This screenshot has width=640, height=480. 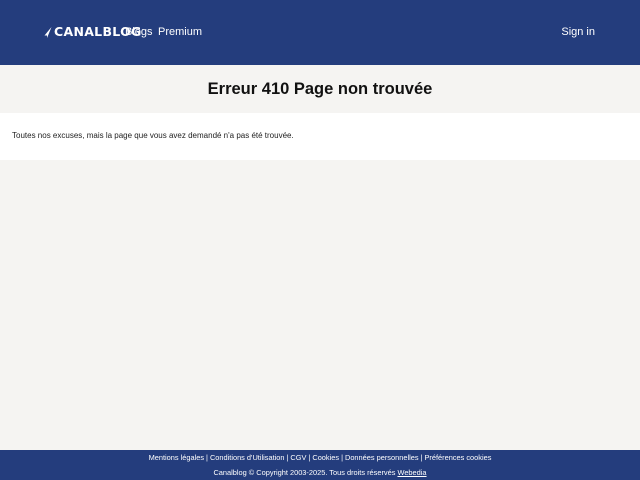 I want to click on canalblog-logo-icon, so click(x=48, y=32).